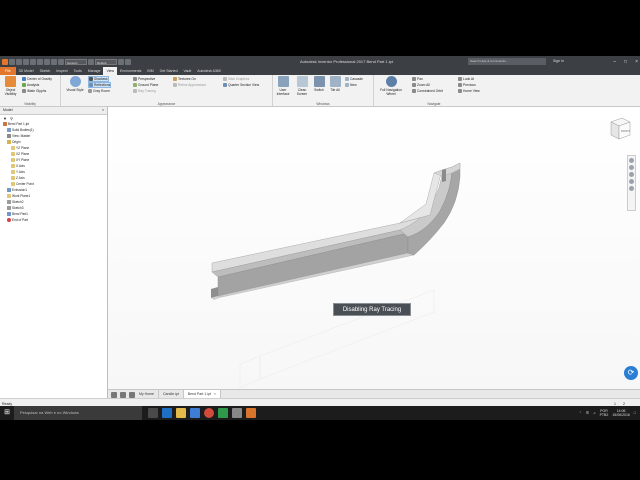 The image size is (640, 480). What do you see at coordinates (18, 178) in the screenshot?
I see `tree-item-z-axis: Z Axis` at bounding box center [18, 178].